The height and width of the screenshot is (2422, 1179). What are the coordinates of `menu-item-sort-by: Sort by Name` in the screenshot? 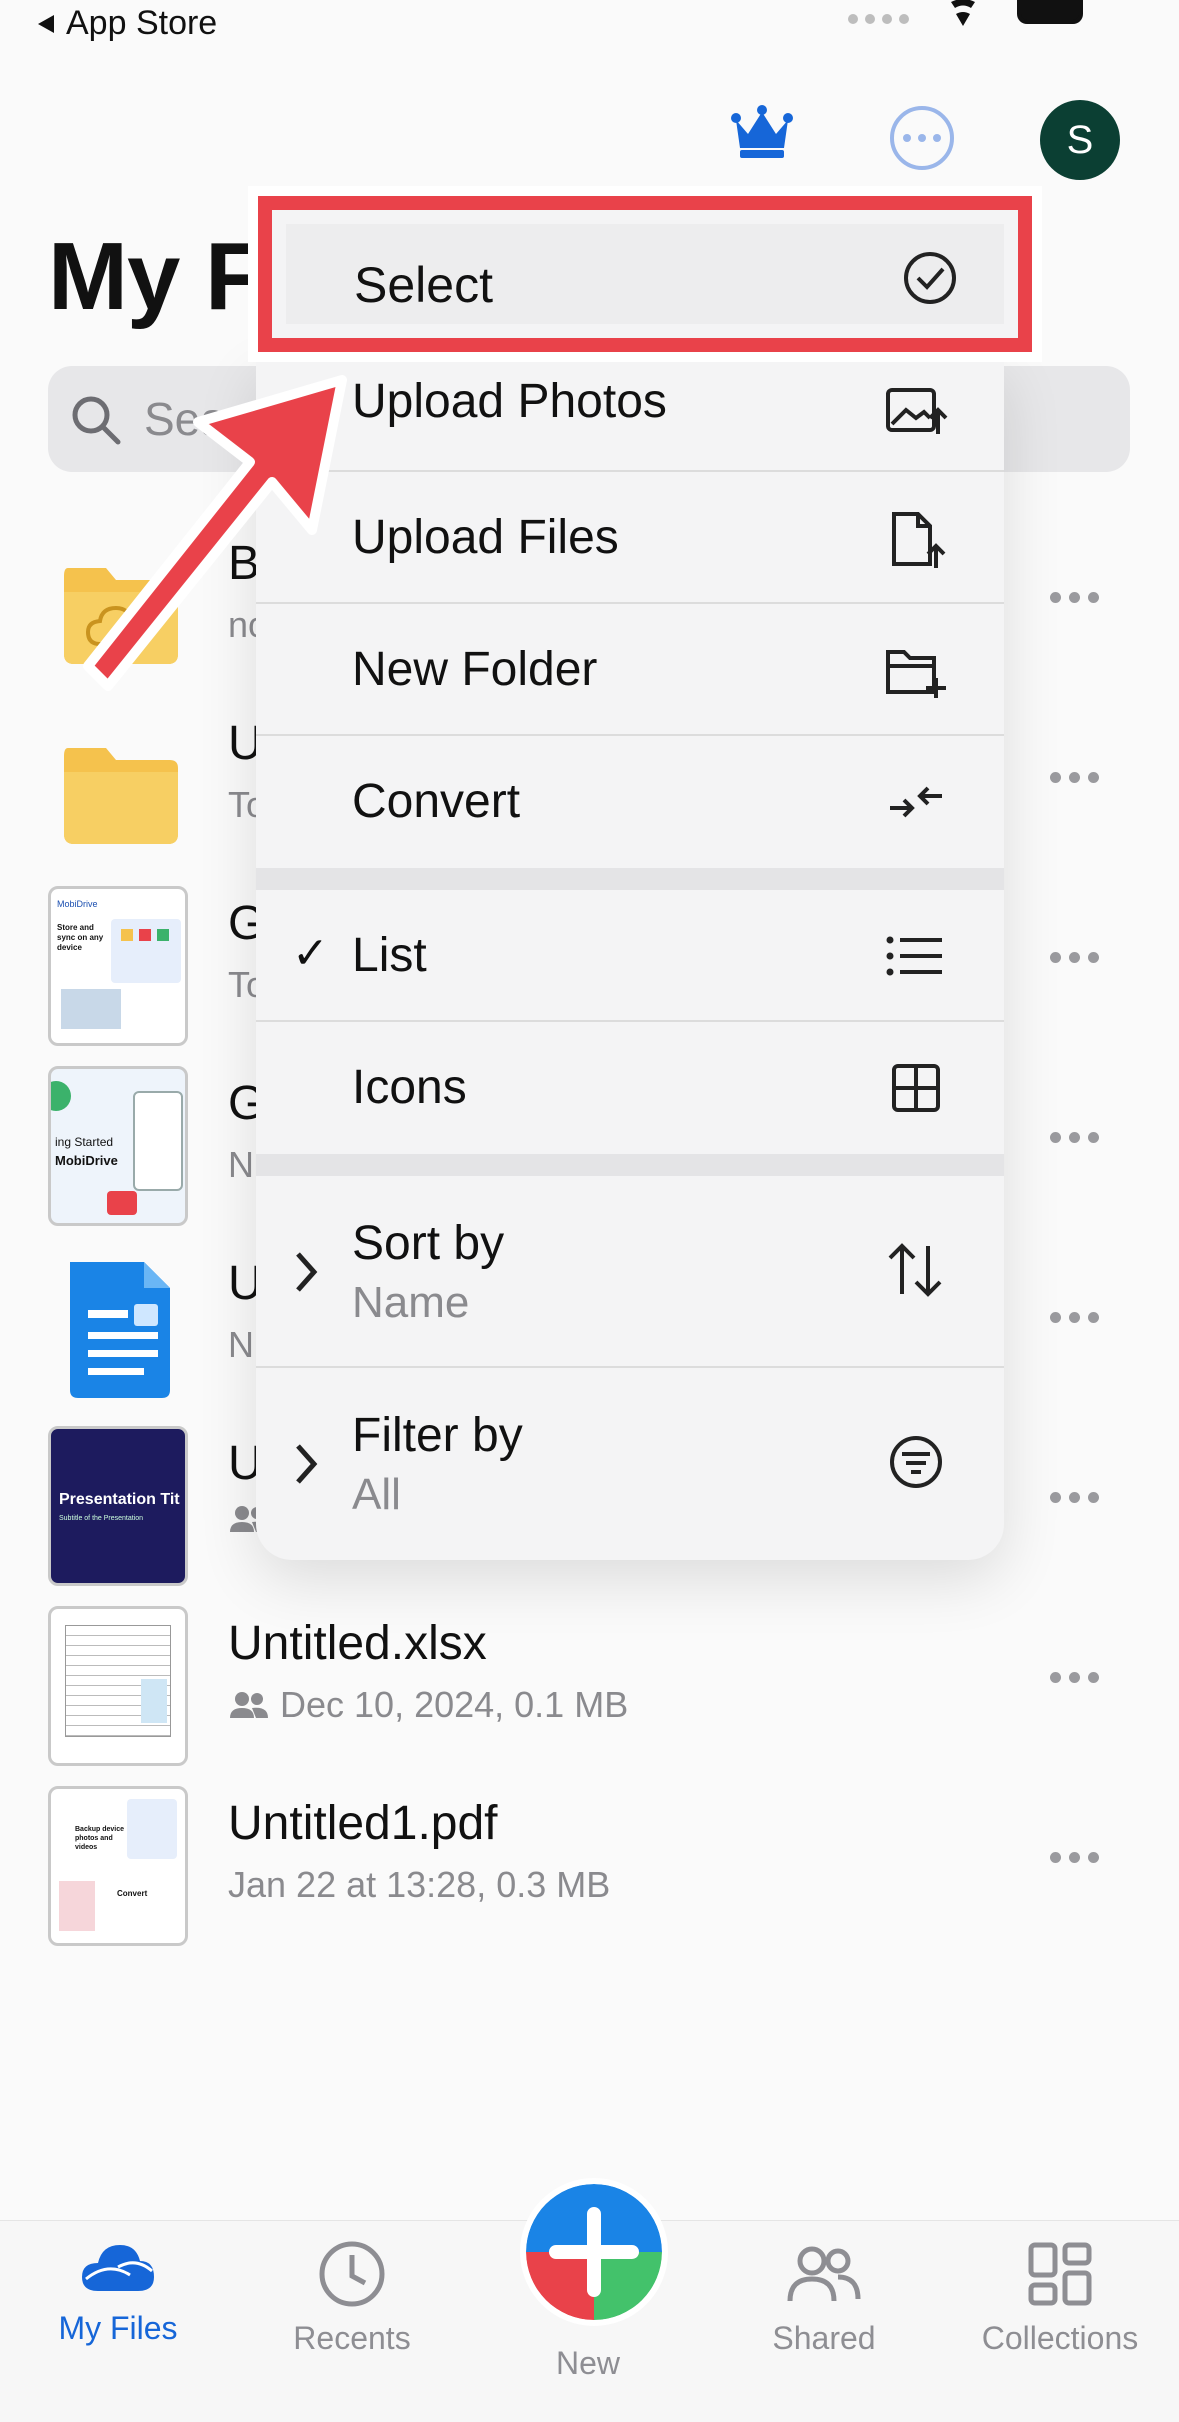 It's located at (630, 1272).